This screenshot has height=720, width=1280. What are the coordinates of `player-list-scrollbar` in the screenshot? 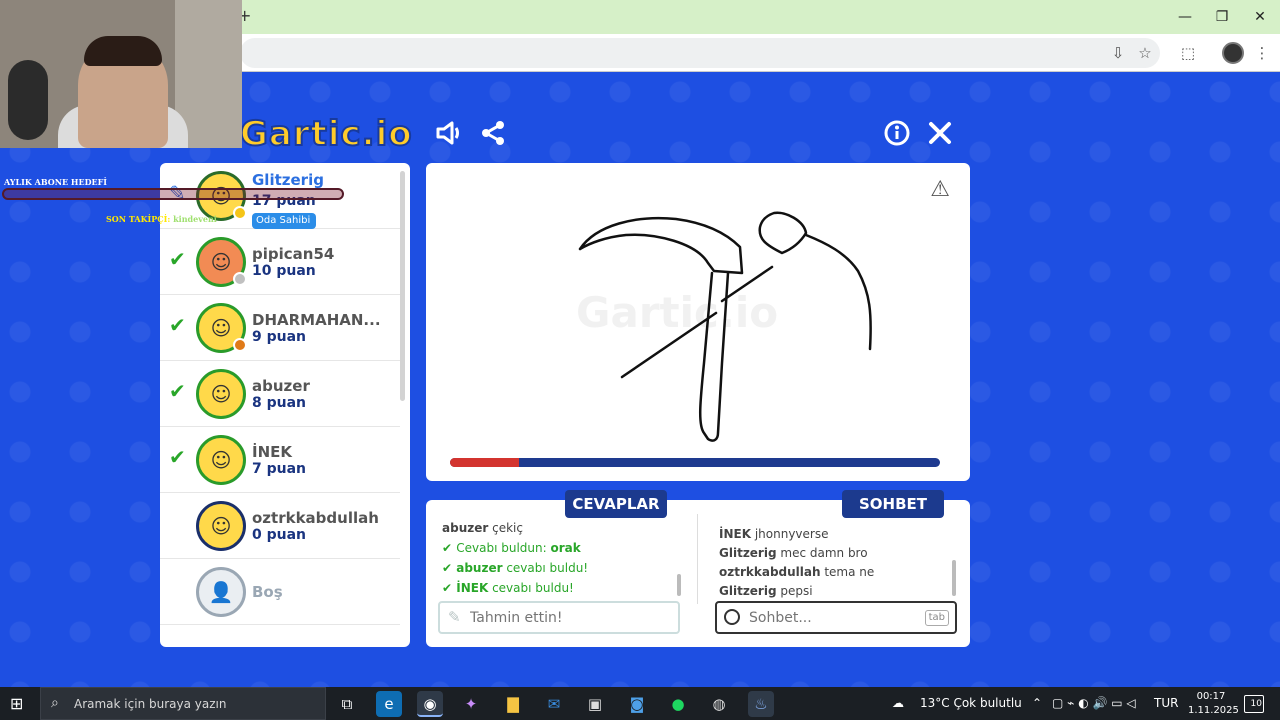 It's located at (402, 286).